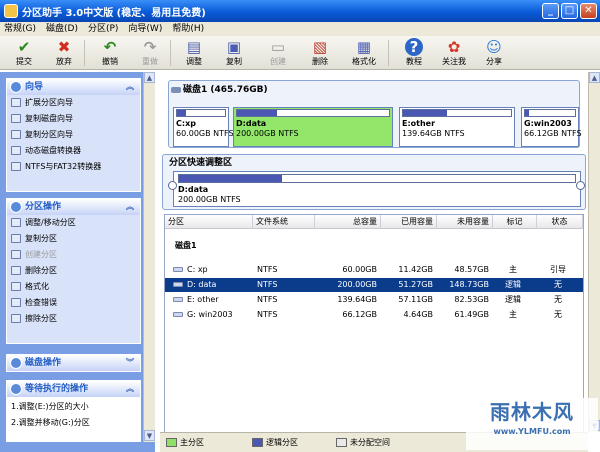  What do you see at coordinates (374, 270) in the screenshot?
I see `table-row: C: xp NTFS 60.00GB 11.42GB 48.57GB 主 引导` at bounding box center [374, 270].